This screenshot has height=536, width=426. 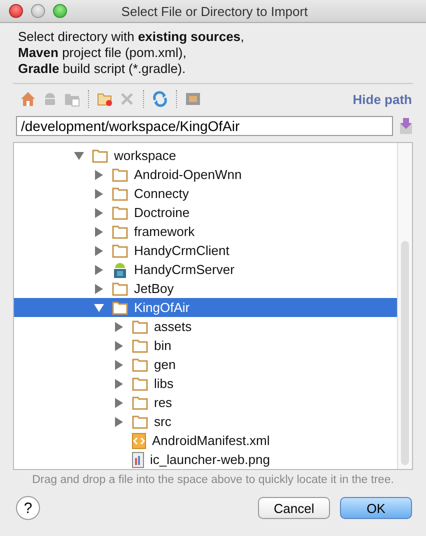 What do you see at coordinates (182, 250) in the screenshot?
I see `tree-item-label: HandyCrmClient` at bounding box center [182, 250].